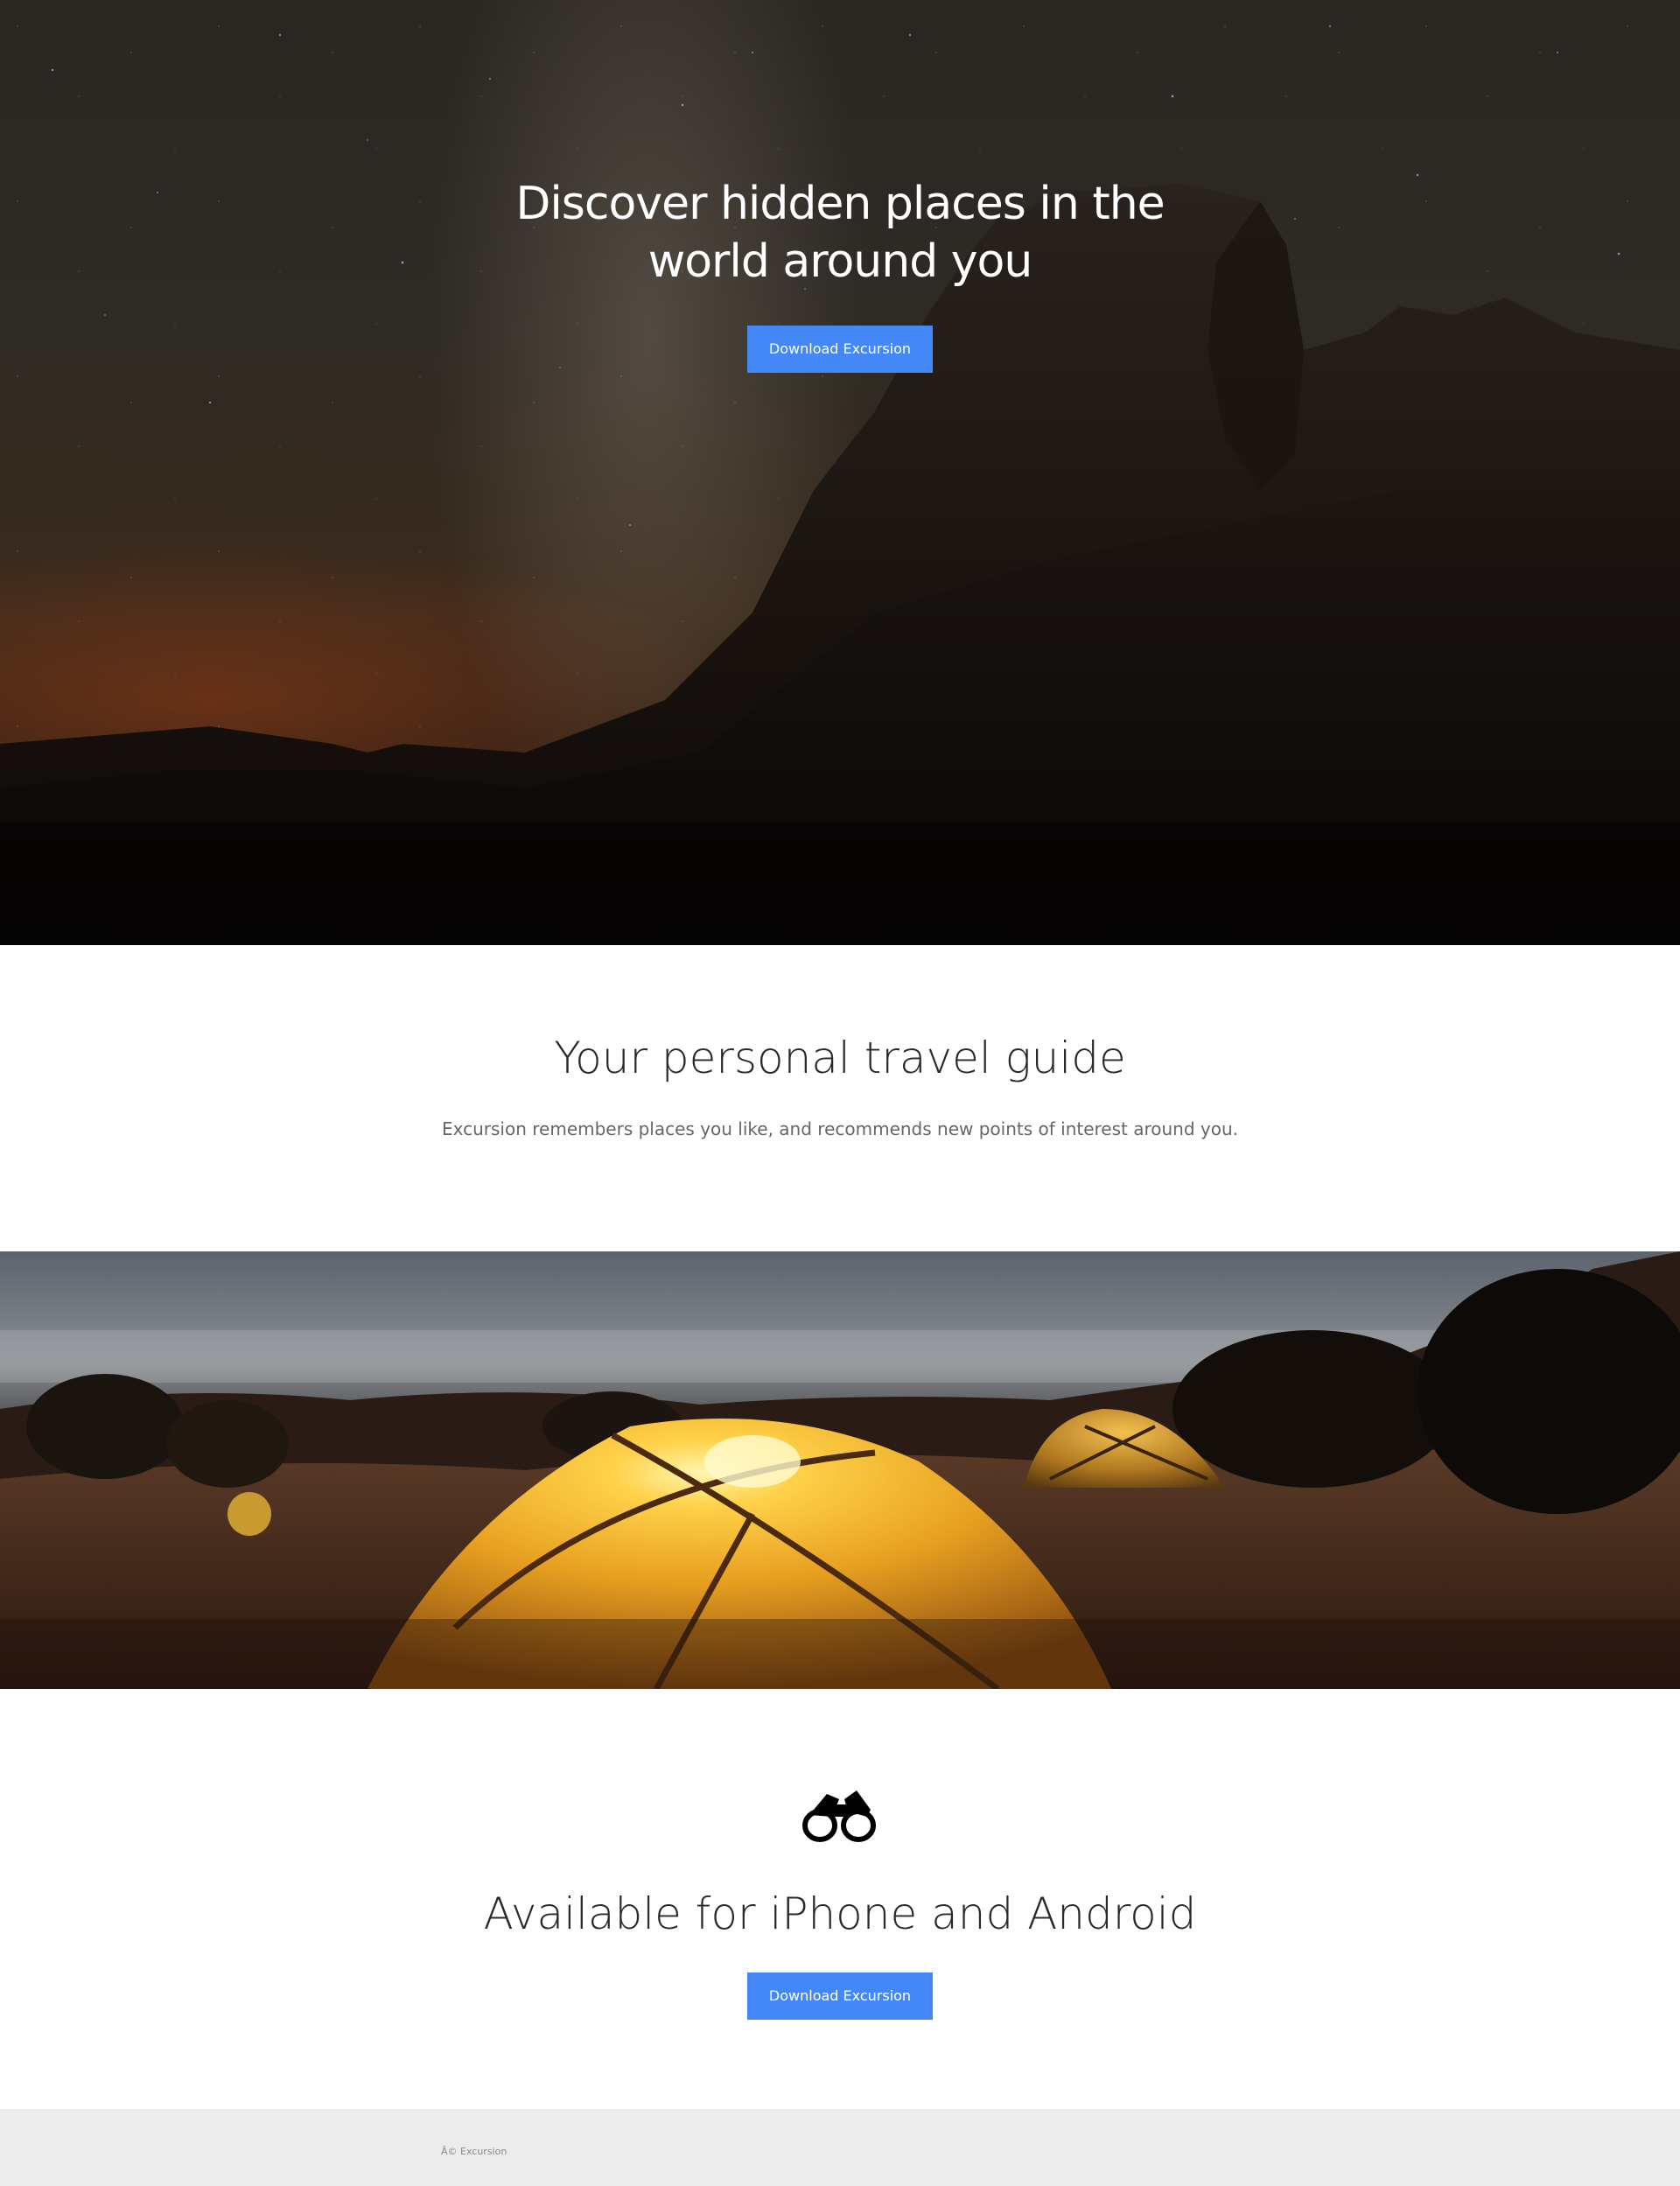  I want to click on binoculars-icon, so click(839, 1816).